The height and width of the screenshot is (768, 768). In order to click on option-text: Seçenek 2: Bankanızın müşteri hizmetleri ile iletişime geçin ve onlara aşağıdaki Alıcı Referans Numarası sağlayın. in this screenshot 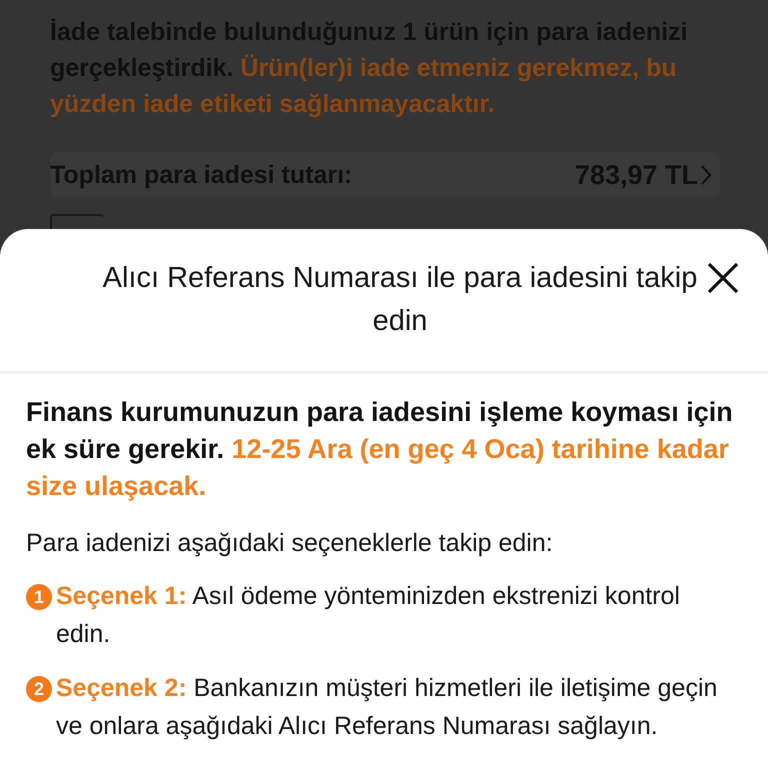, I will do `click(387, 707)`.